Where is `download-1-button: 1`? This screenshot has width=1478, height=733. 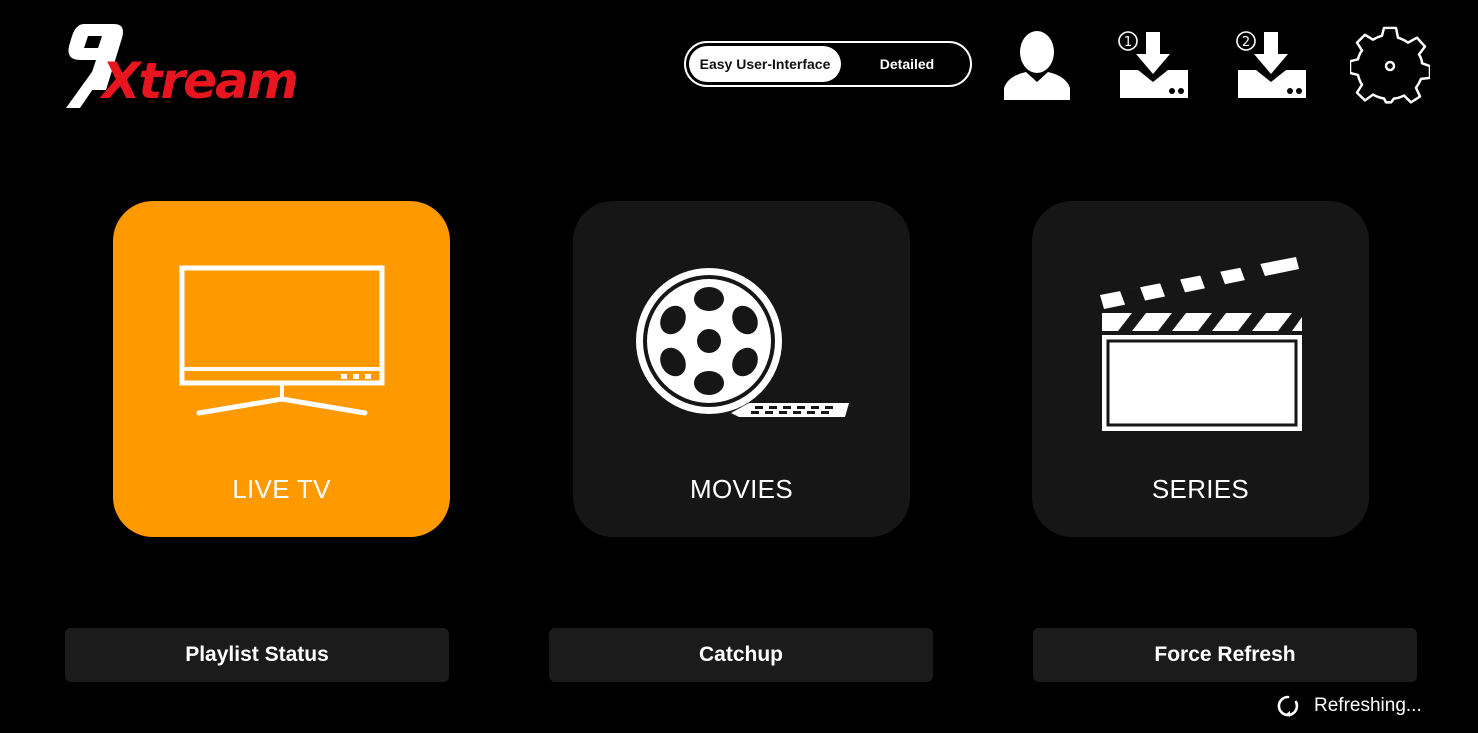 download-1-button: 1 is located at coordinates (1154, 65).